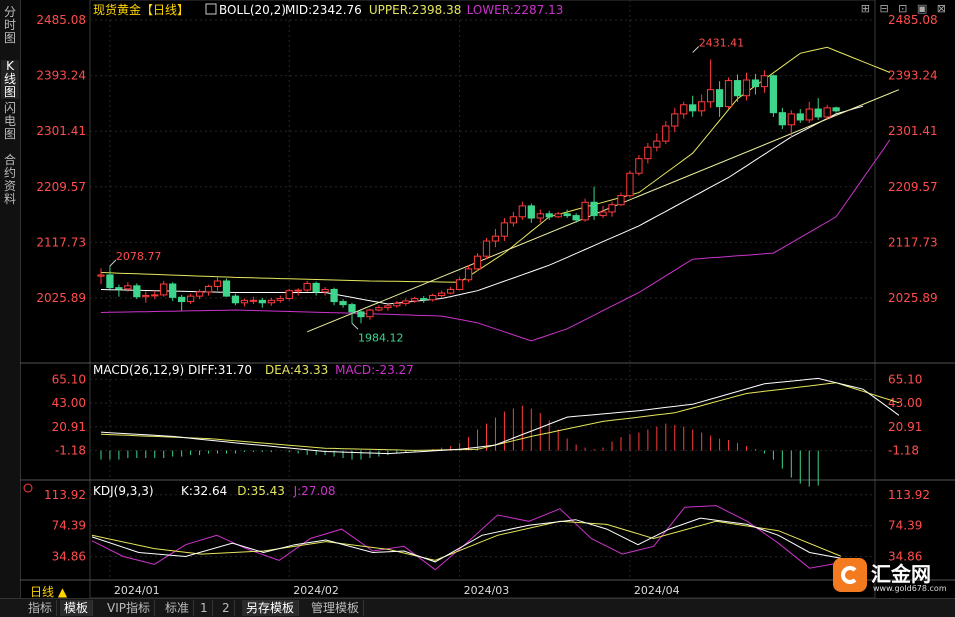 The width and height of the screenshot is (955, 617). Describe the element at coordinates (336, 608) in the screenshot. I see `bottom-tab-7: 管理模板` at that location.